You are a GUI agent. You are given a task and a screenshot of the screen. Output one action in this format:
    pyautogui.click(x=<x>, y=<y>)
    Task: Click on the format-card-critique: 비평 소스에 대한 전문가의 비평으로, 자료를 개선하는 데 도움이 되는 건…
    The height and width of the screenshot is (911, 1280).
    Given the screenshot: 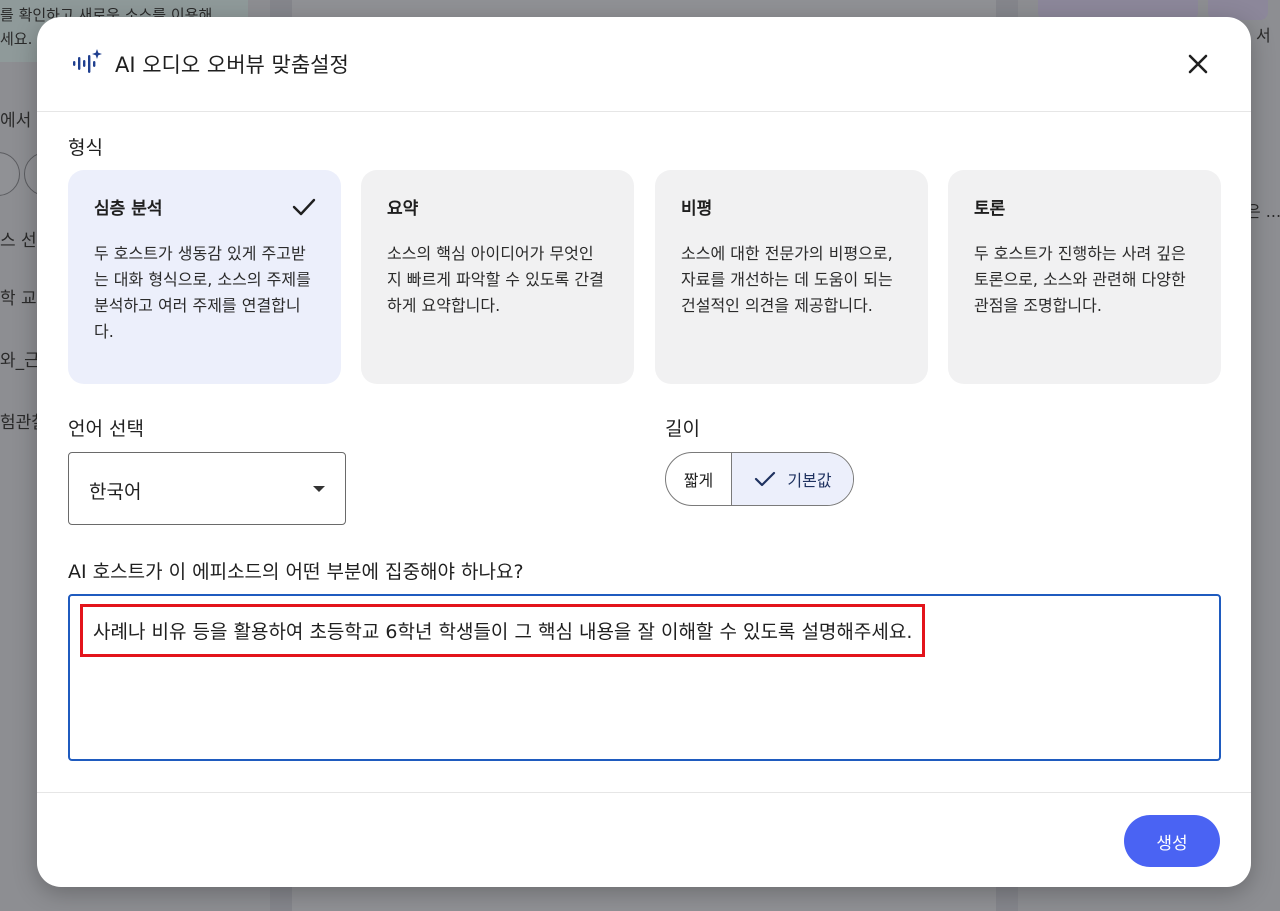 What is the action you would take?
    pyautogui.click(x=791, y=277)
    